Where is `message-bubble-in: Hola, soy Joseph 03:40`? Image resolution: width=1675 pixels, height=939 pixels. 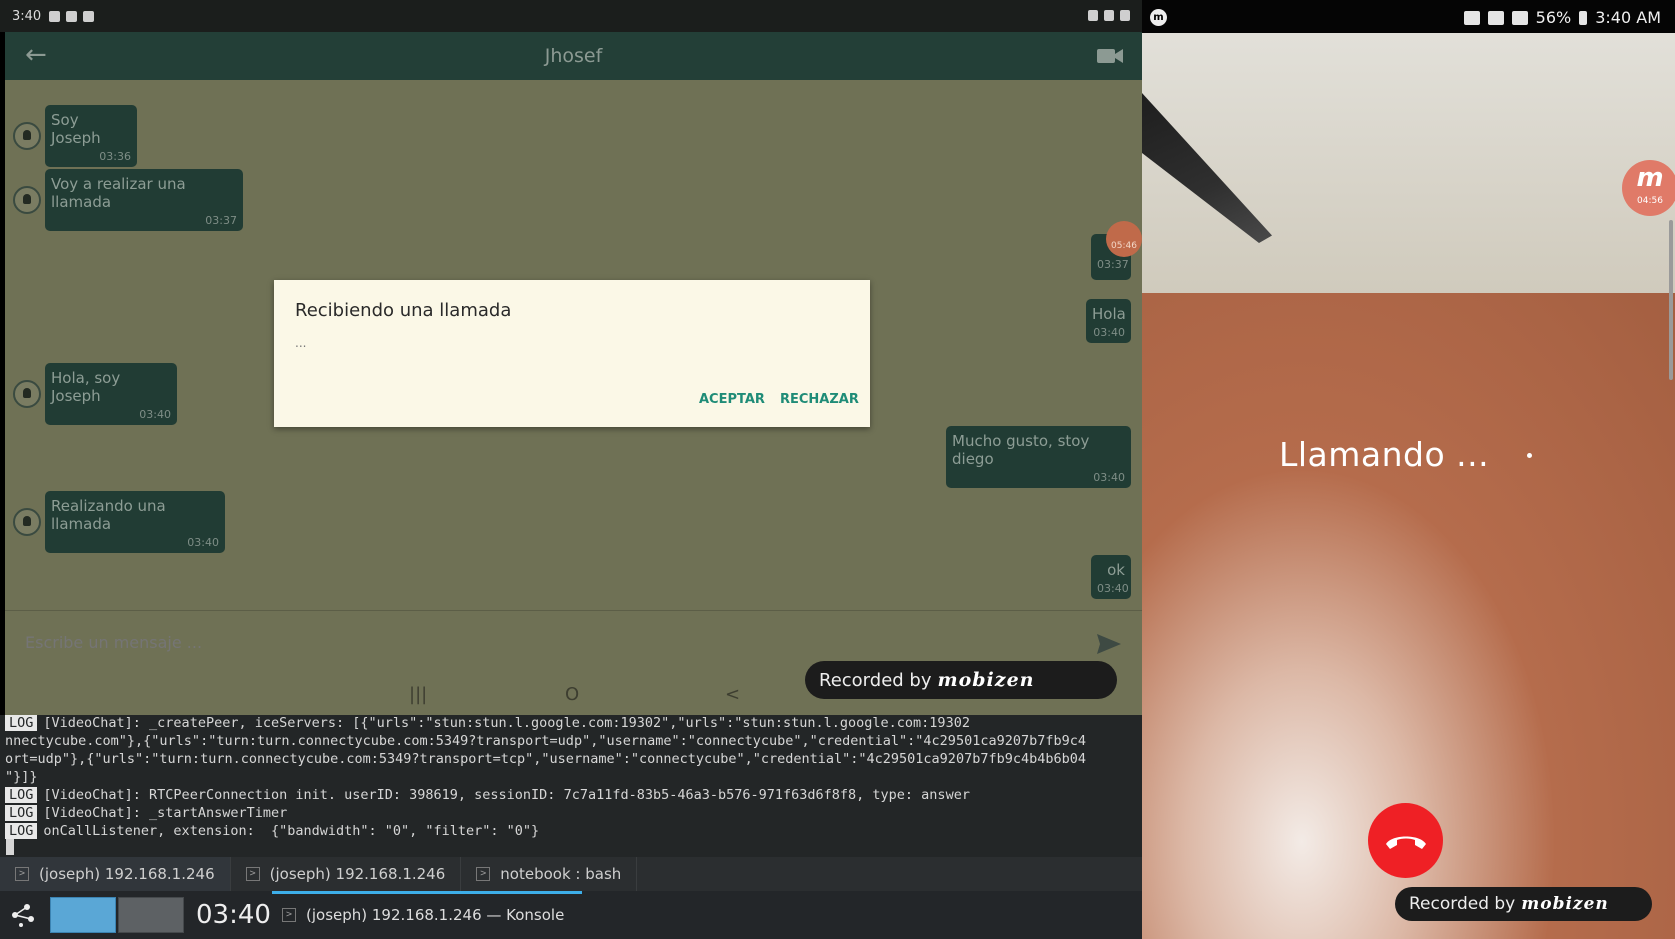
message-bubble-in: Hola, soy Joseph 03:40 is located at coordinates (111, 394).